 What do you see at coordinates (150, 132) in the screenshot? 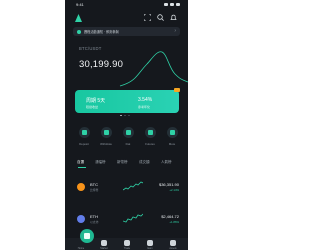
I see `futures-icon` at bounding box center [150, 132].